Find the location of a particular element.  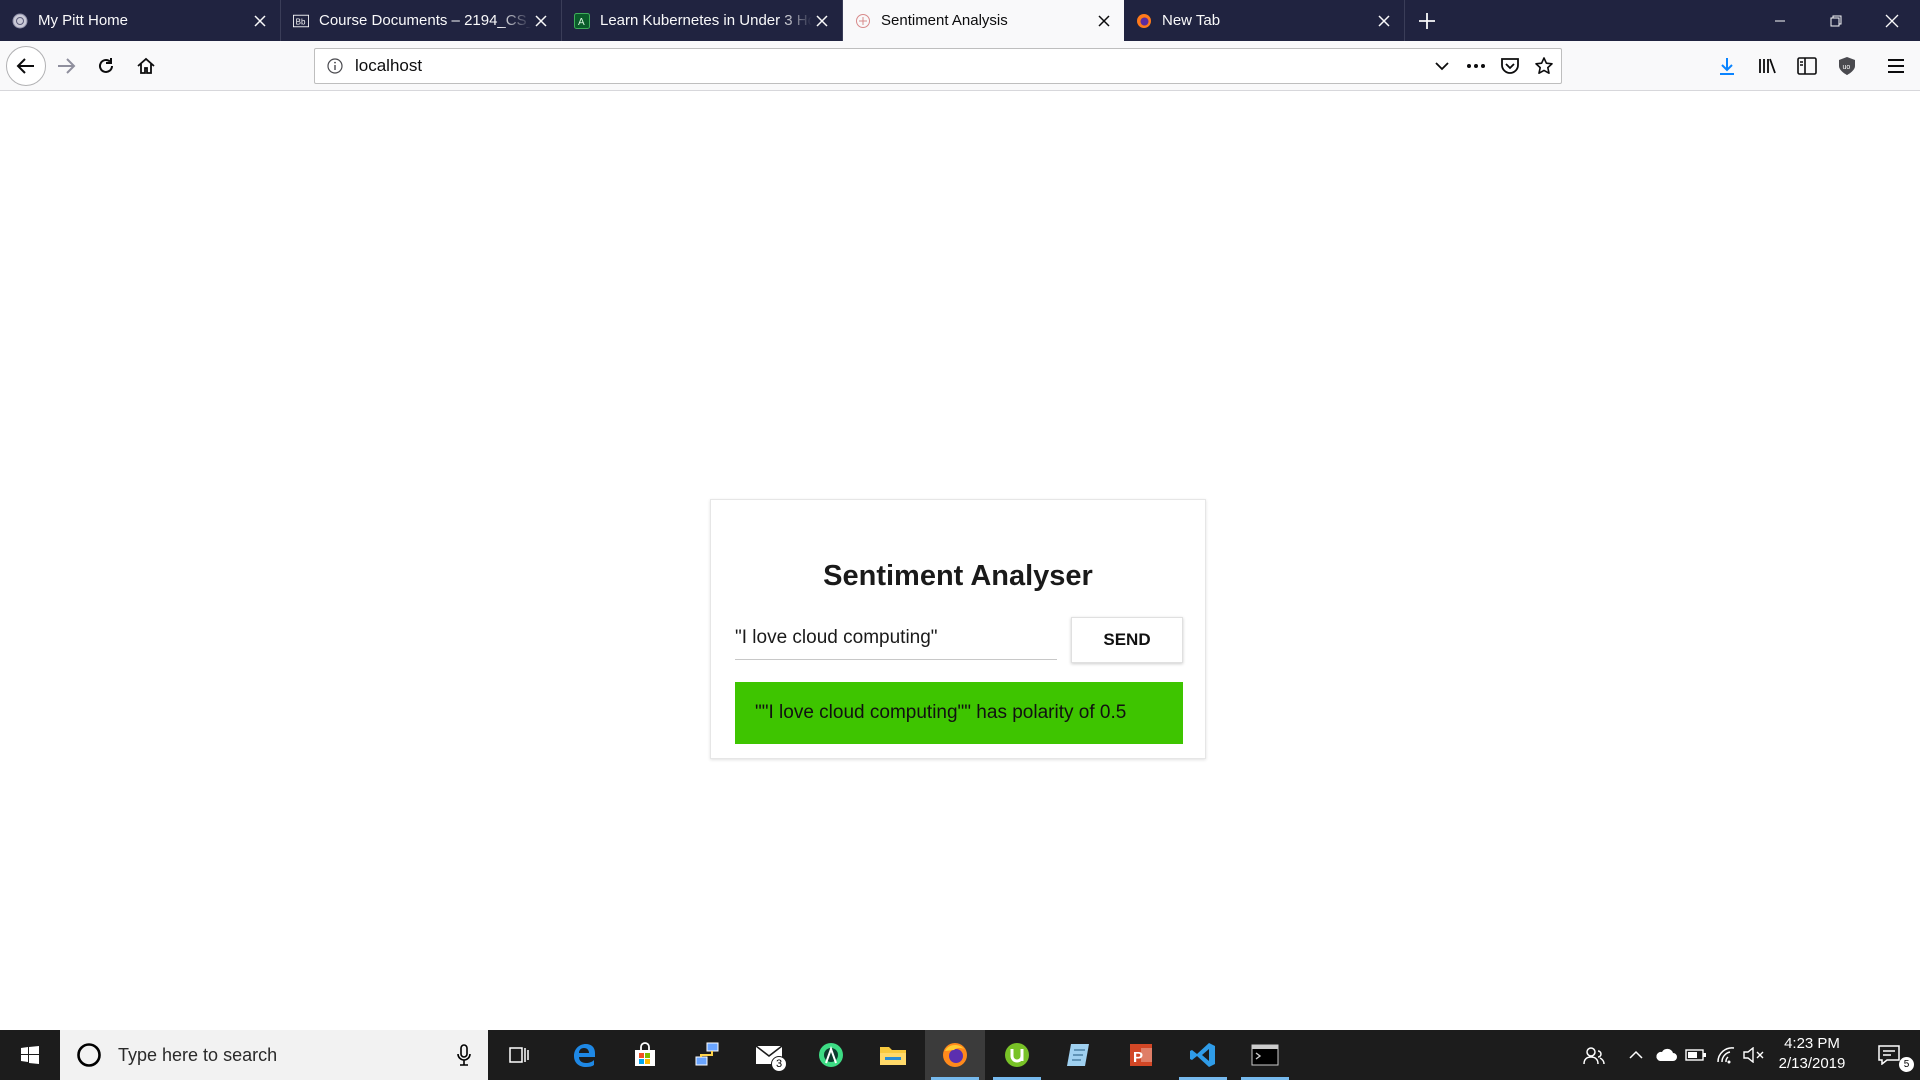

svg-text: Bb is located at coordinates (301, 21).